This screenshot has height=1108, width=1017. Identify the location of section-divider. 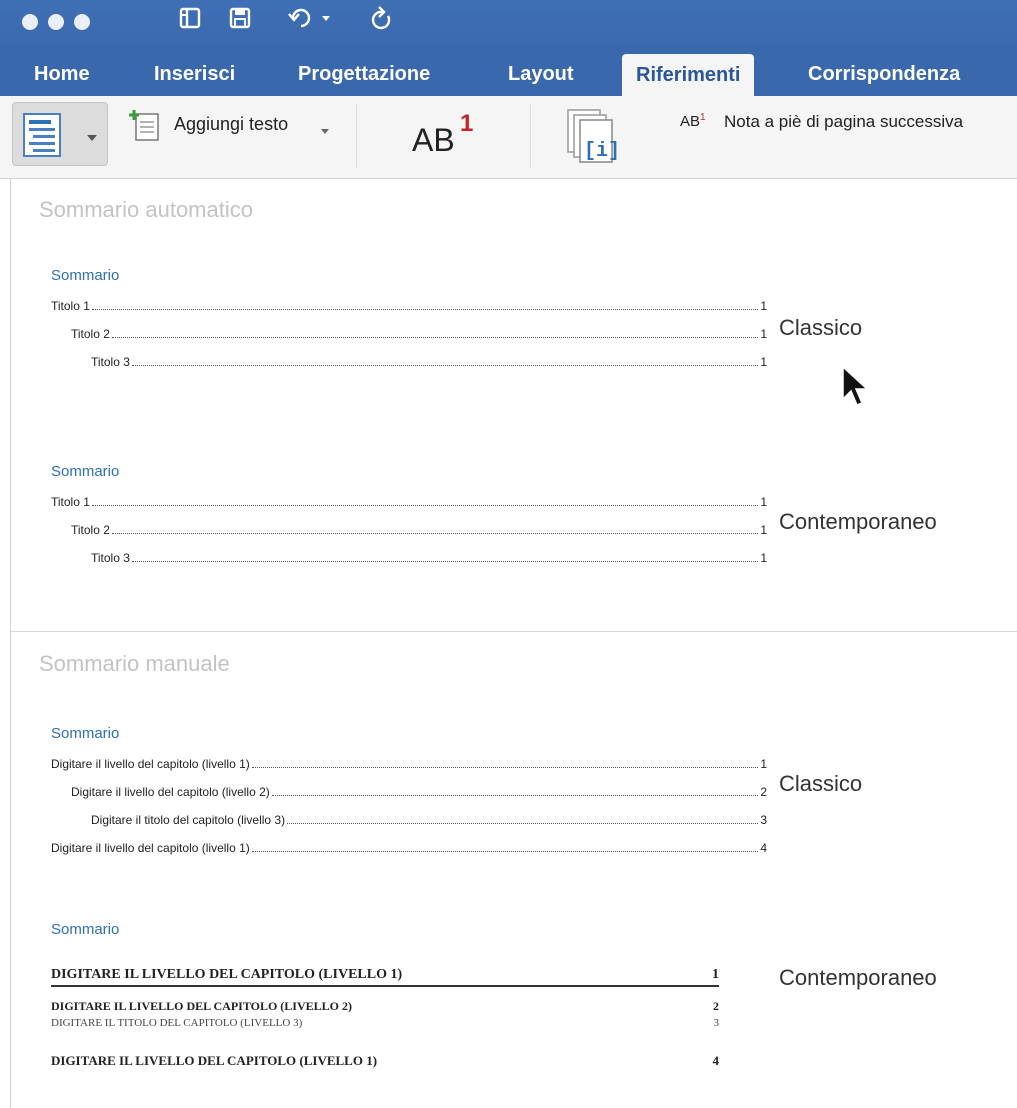
(514, 631).